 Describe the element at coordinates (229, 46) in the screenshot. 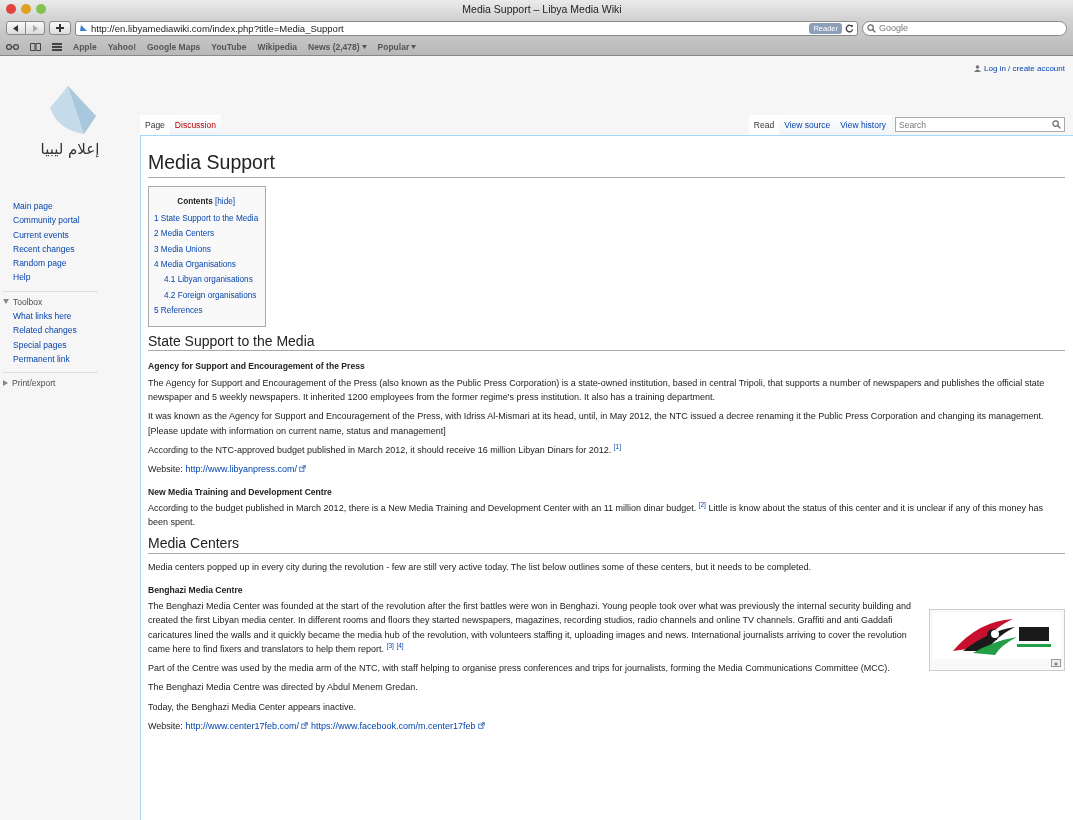

I see `bookmark-item: YouTube` at that location.